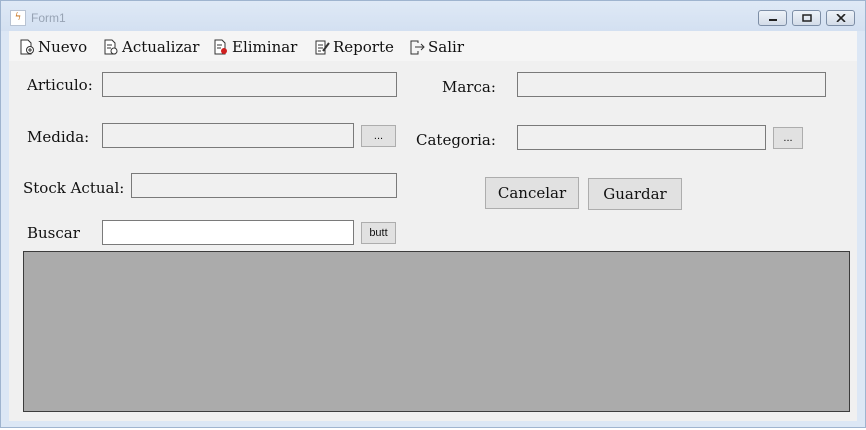 Image resolution: width=866 pixels, height=430 pixels. What do you see at coordinates (228, 232) in the screenshot?
I see `search-input` at bounding box center [228, 232].